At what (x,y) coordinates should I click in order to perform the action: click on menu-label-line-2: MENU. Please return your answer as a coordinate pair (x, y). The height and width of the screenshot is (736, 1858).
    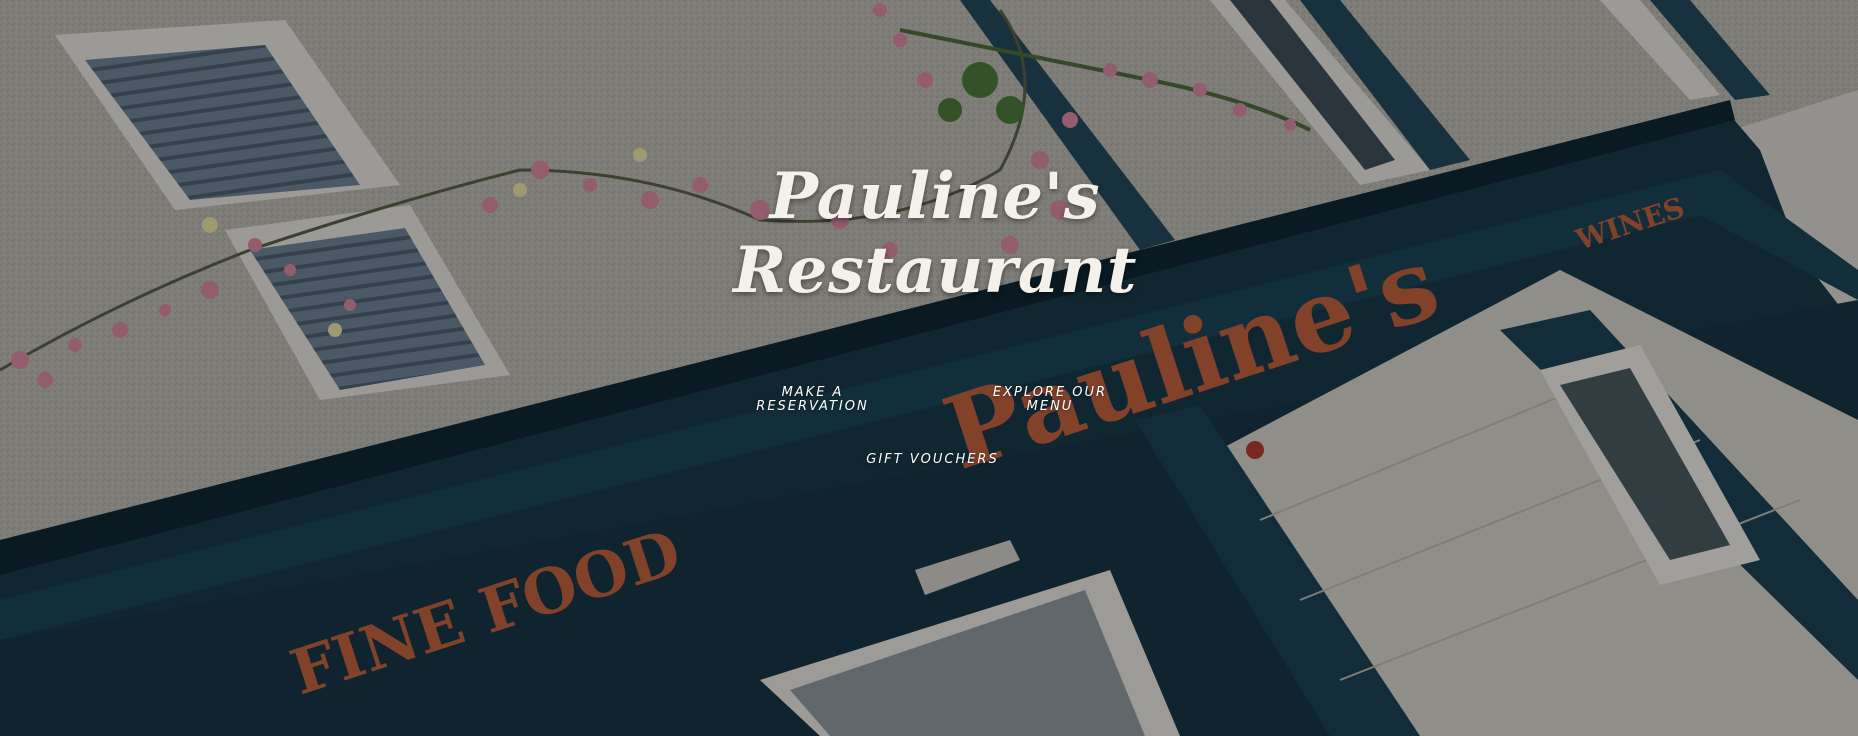
    Looking at the image, I should click on (1050, 406).